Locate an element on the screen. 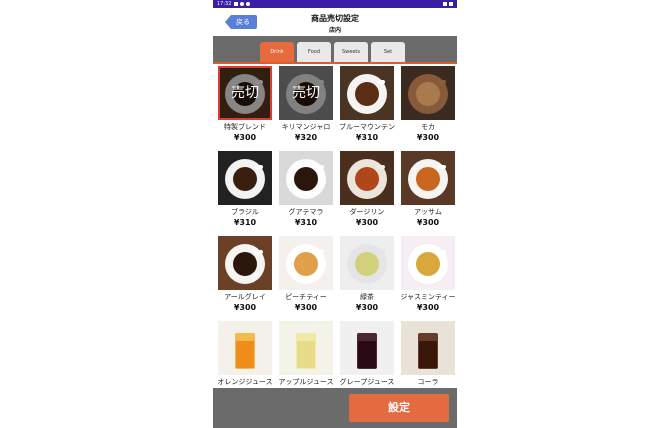 The height and width of the screenshot is (428, 670). product-item: モカ ¥300 is located at coordinates (428, 104).